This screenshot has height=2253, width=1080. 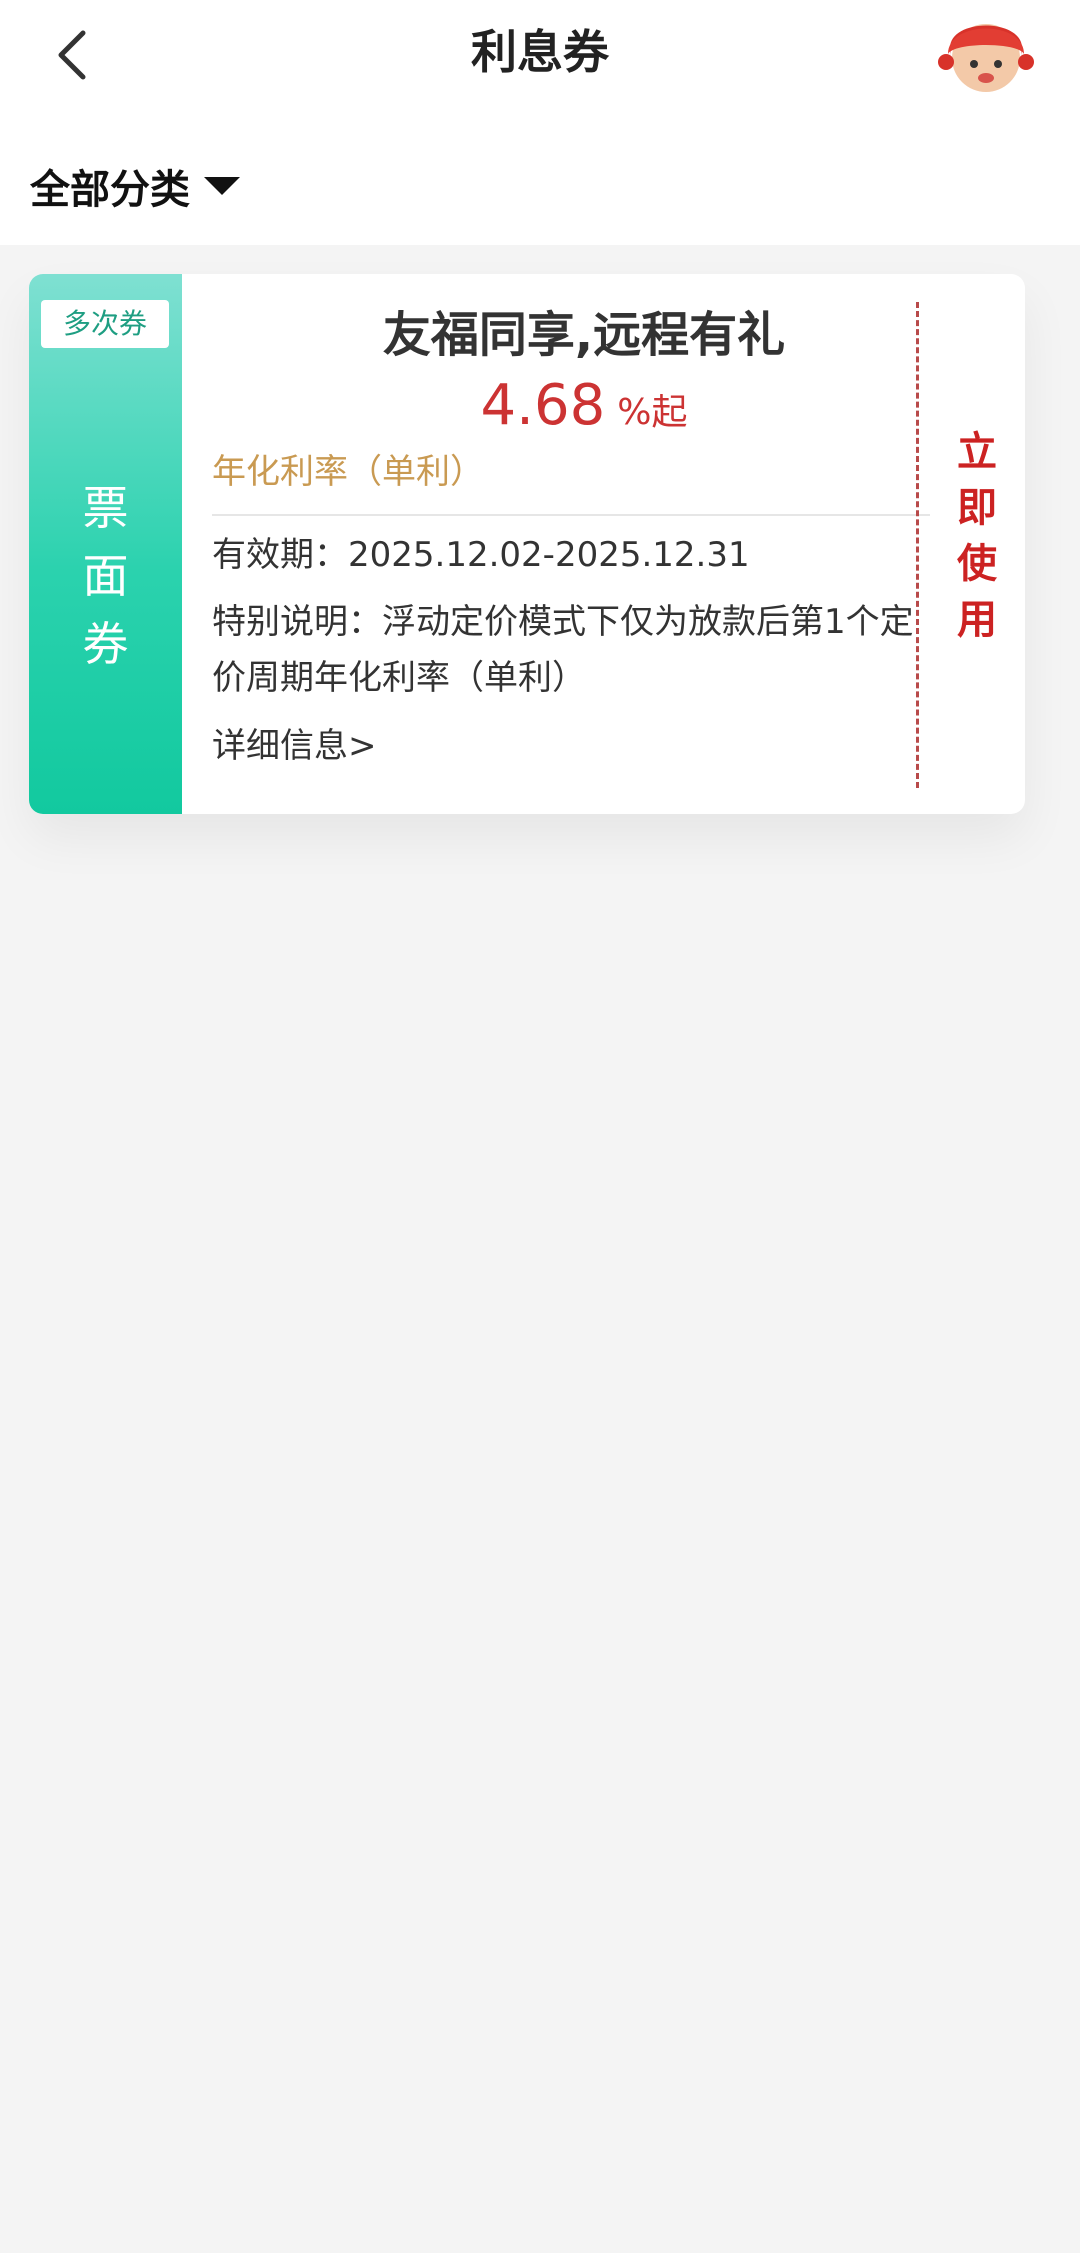 What do you see at coordinates (540, 52) in the screenshot?
I see `page-title: 利息券` at bounding box center [540, 52].